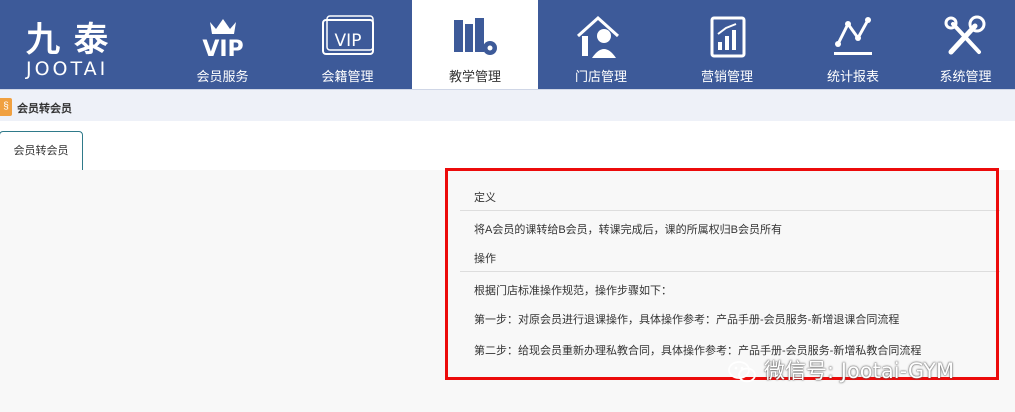  I want to click on nav-system-management: 系统管理, so click(965, 44).